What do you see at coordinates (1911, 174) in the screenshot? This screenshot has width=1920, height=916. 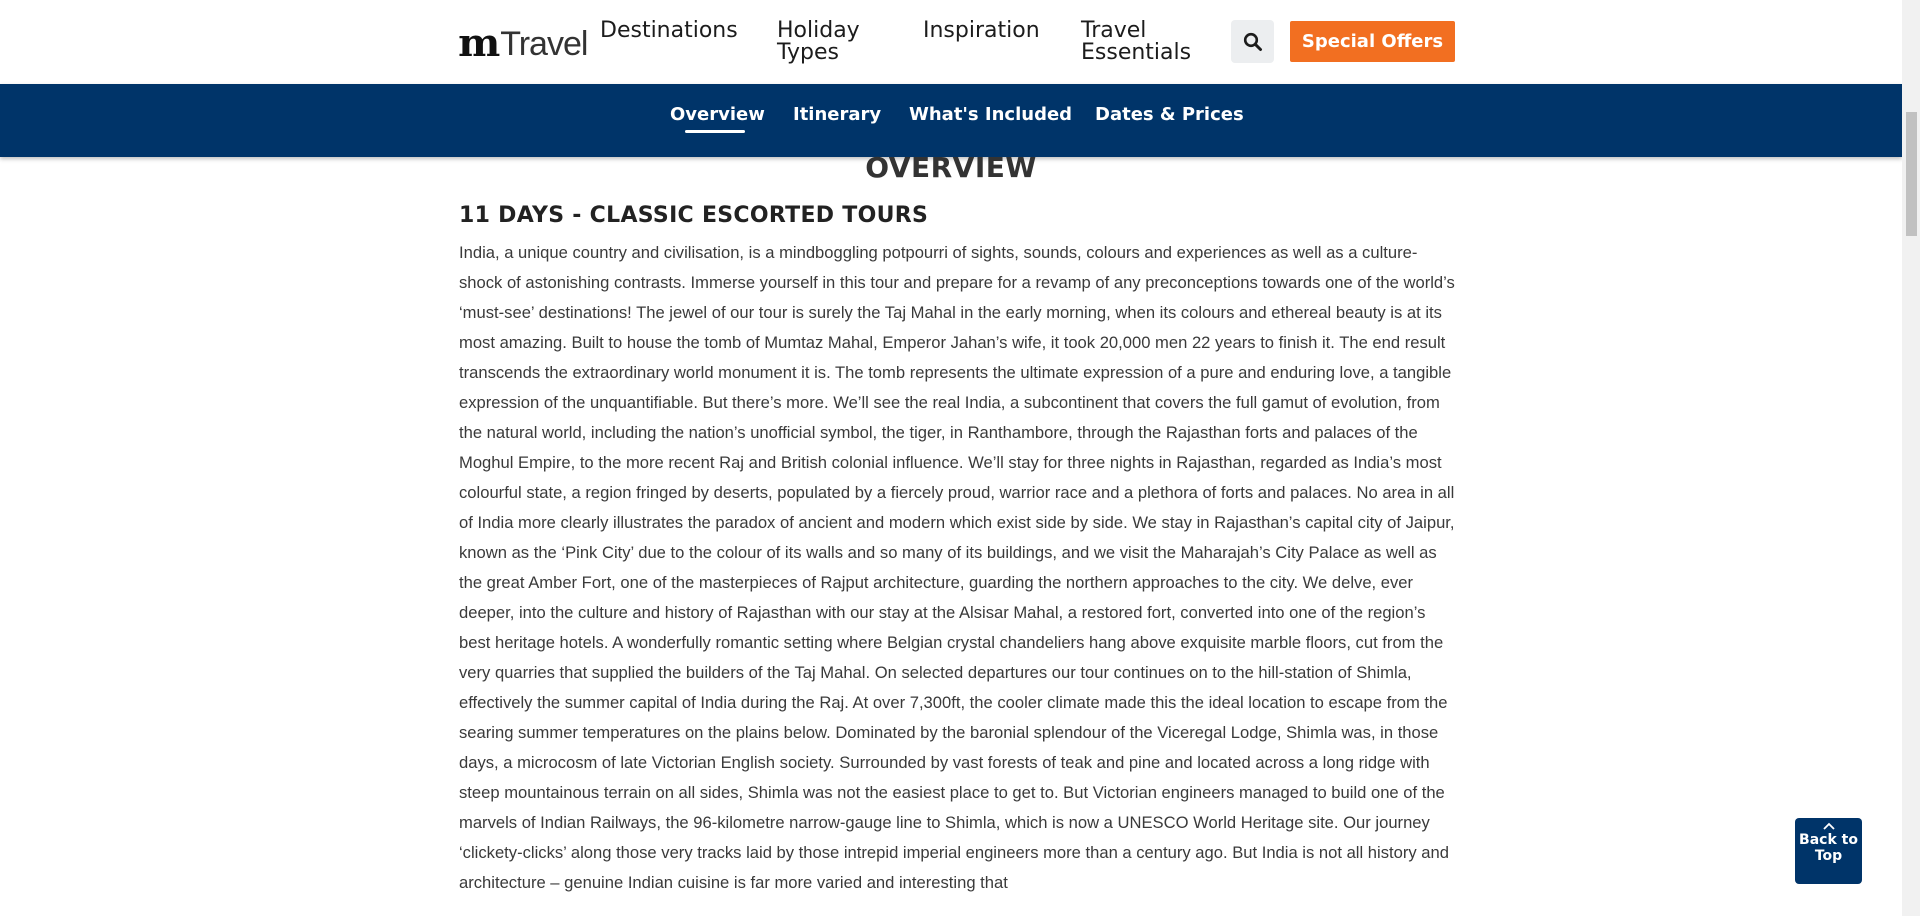 I see `scrollbar-thumb` at bounding box center [1911, 174].